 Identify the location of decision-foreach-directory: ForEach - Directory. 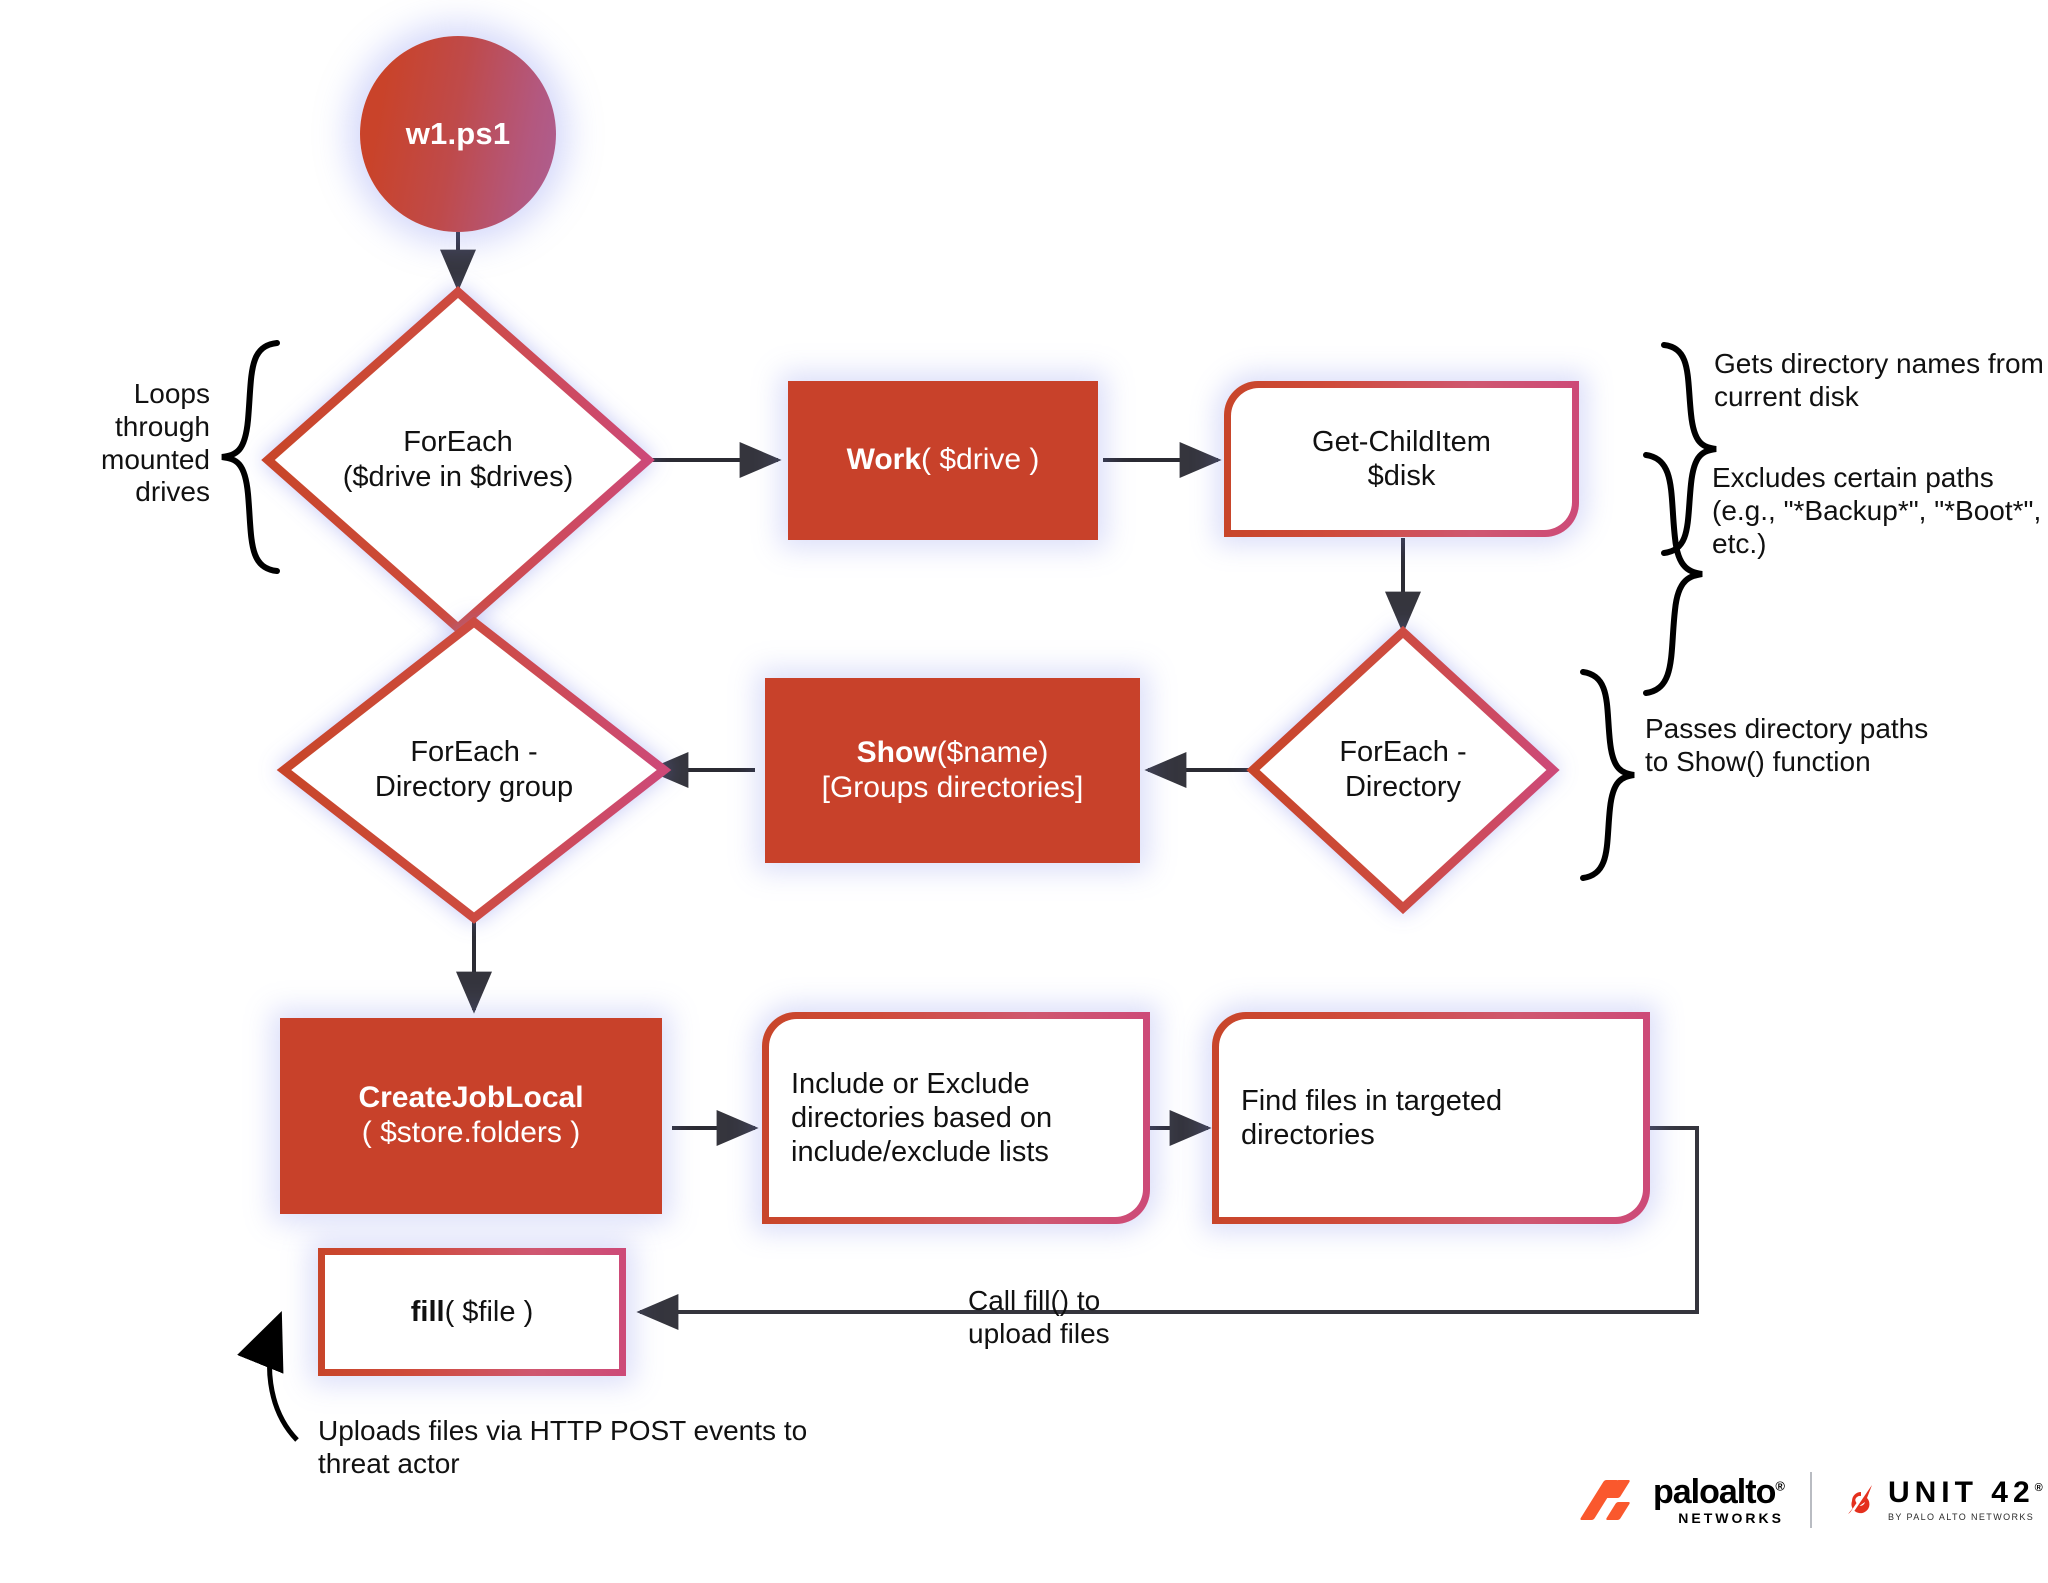
(1403, 770).